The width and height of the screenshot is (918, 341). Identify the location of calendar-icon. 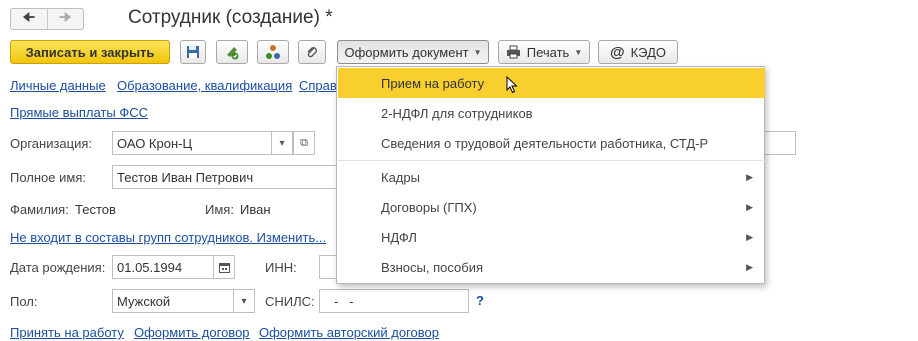
(224, 267).